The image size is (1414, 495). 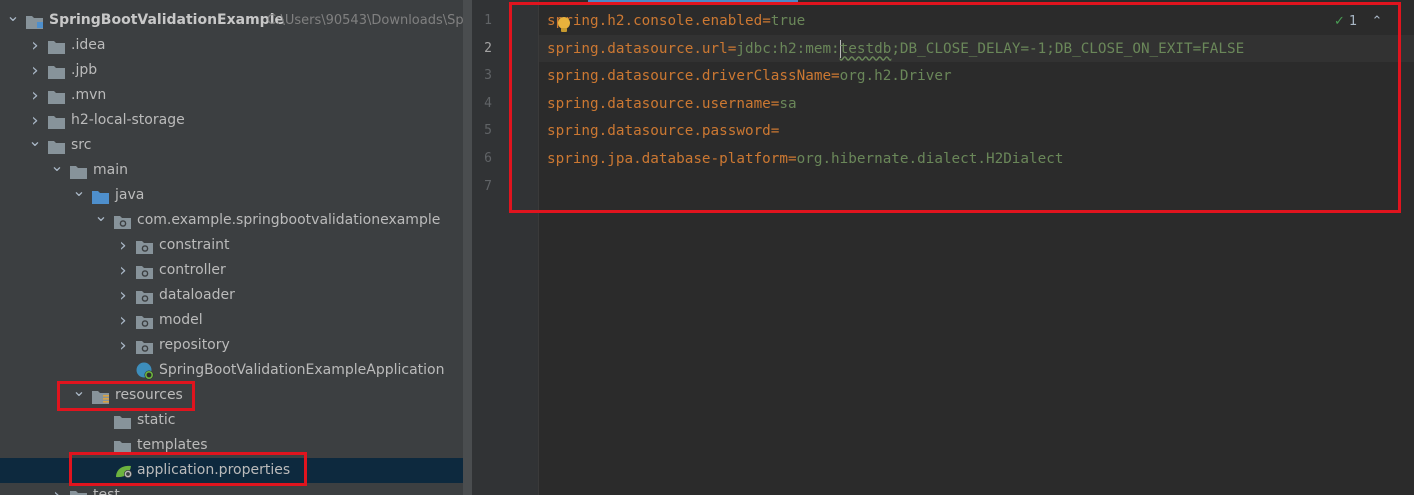 I want to click on tree-item-label: .idea, so click(x=88, y=45).